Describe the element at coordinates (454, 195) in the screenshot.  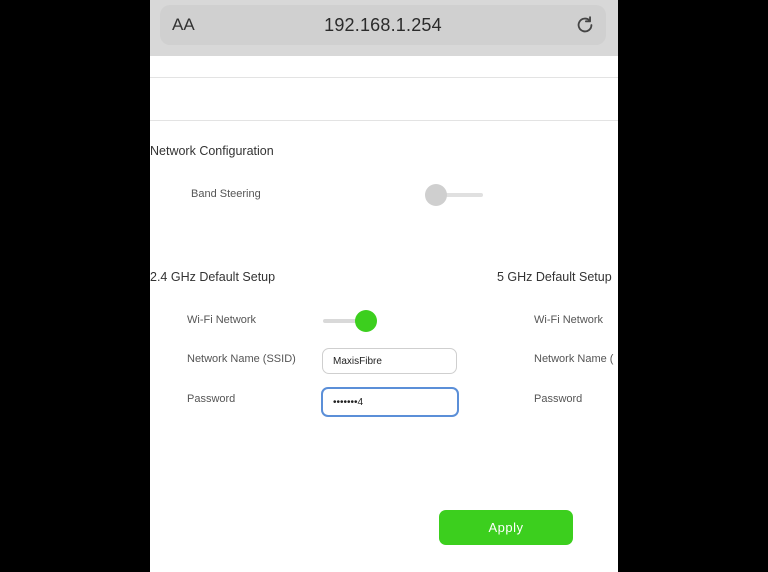
I see `band-steering-toggle` at that location.